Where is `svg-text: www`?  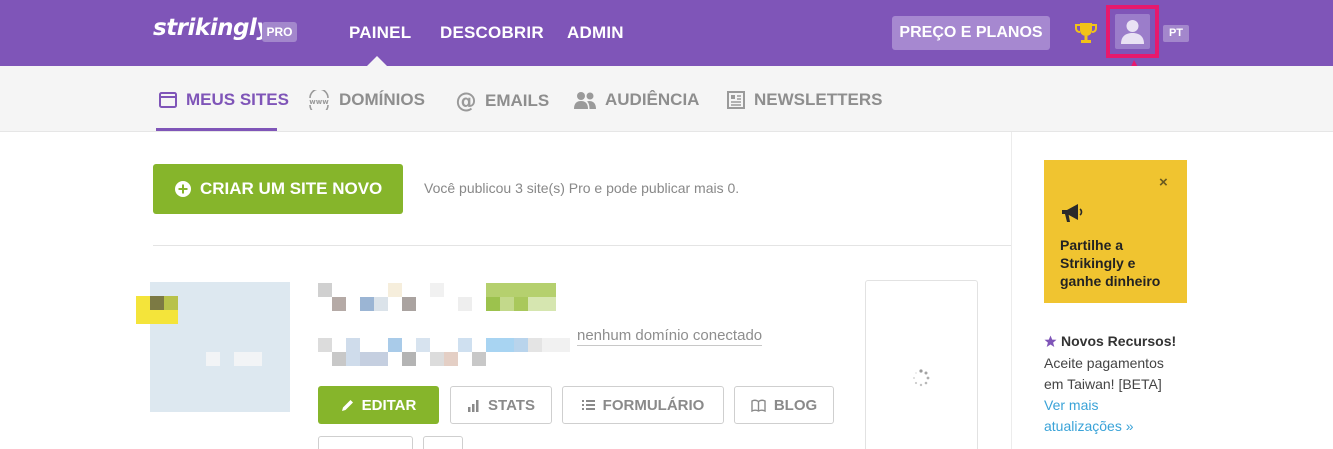
svg-text: www is located at coordinates (319, 102).